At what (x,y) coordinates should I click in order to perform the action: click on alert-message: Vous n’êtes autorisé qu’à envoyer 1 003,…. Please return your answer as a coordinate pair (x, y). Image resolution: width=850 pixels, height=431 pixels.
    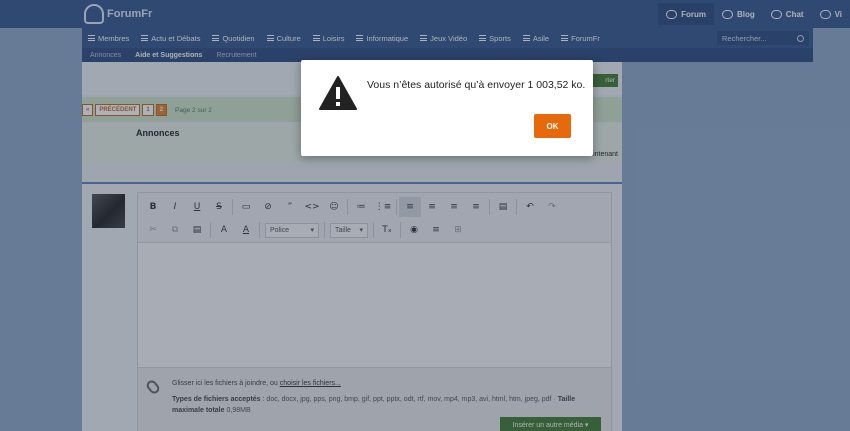
    Looking at the image, I should click on (476, 85).